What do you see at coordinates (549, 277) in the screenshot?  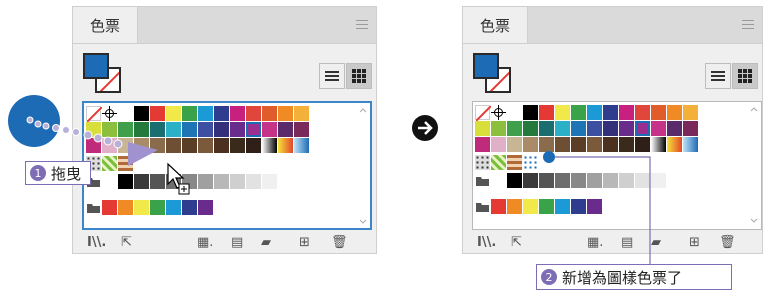 I see `step-number-2: 2` at bounding box center [549, 277].